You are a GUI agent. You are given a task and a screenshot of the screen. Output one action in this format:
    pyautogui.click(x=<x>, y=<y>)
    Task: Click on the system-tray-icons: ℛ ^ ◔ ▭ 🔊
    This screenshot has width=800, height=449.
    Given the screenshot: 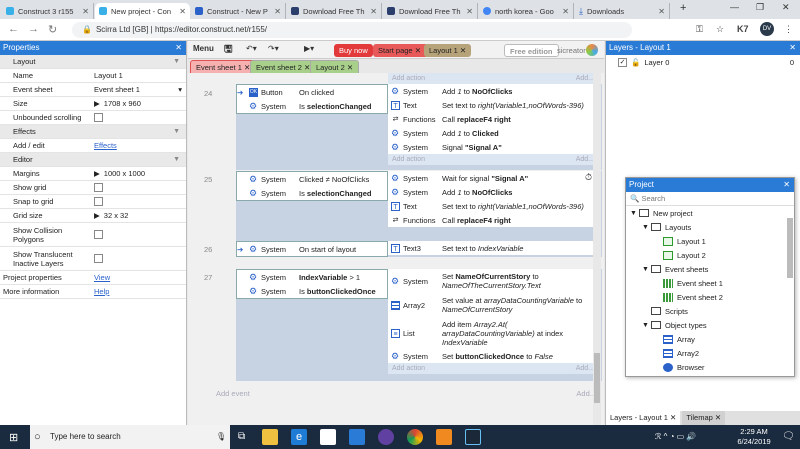 What is the action you would take?
    pyautogui.click(x=675, y=436)
    